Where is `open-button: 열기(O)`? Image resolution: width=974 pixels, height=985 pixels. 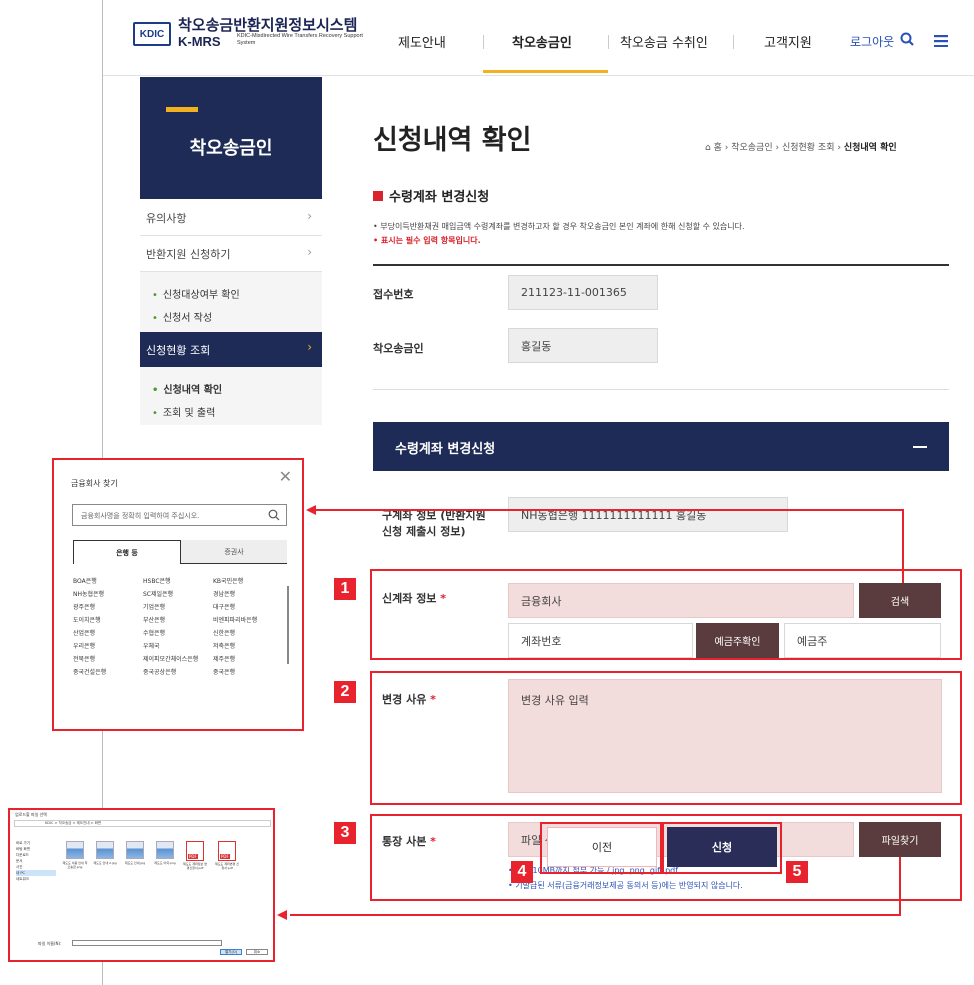
open-button: 열기(O) is located at coordinates (231, 952).